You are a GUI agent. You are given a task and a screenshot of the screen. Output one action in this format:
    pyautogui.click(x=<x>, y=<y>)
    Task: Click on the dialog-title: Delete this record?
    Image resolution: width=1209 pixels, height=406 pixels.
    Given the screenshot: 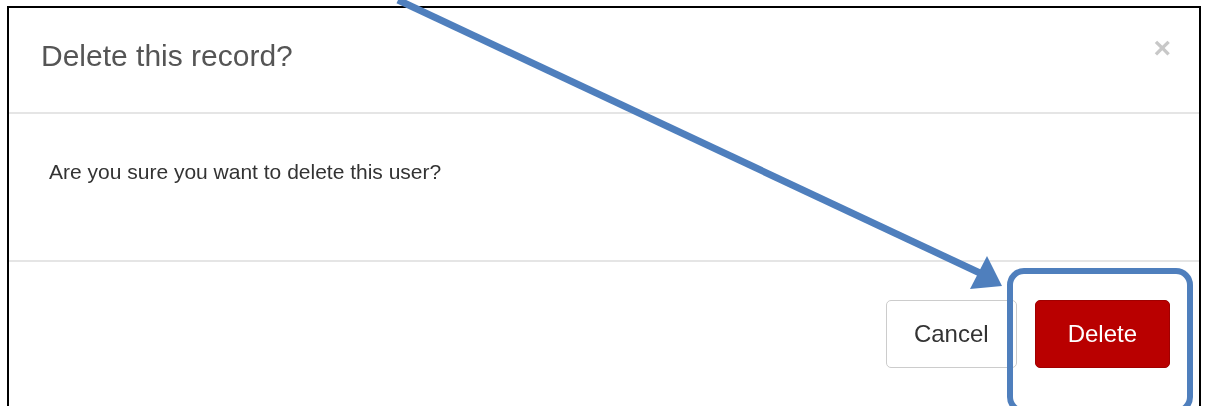 What is the action you would take?
    pyautogui.click(x=167, y=56)
    